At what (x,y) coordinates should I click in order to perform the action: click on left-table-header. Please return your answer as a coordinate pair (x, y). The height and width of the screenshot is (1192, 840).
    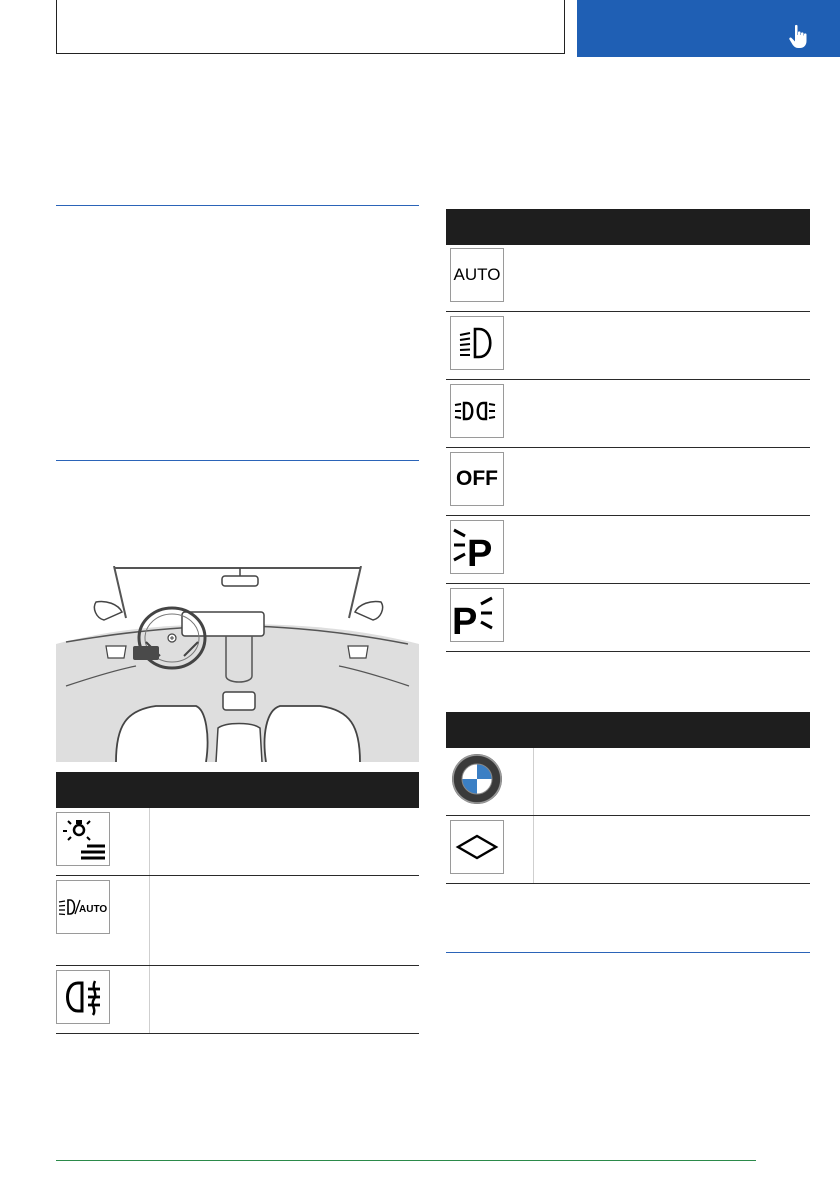
    Looking at the image, I should click on (237, 790).